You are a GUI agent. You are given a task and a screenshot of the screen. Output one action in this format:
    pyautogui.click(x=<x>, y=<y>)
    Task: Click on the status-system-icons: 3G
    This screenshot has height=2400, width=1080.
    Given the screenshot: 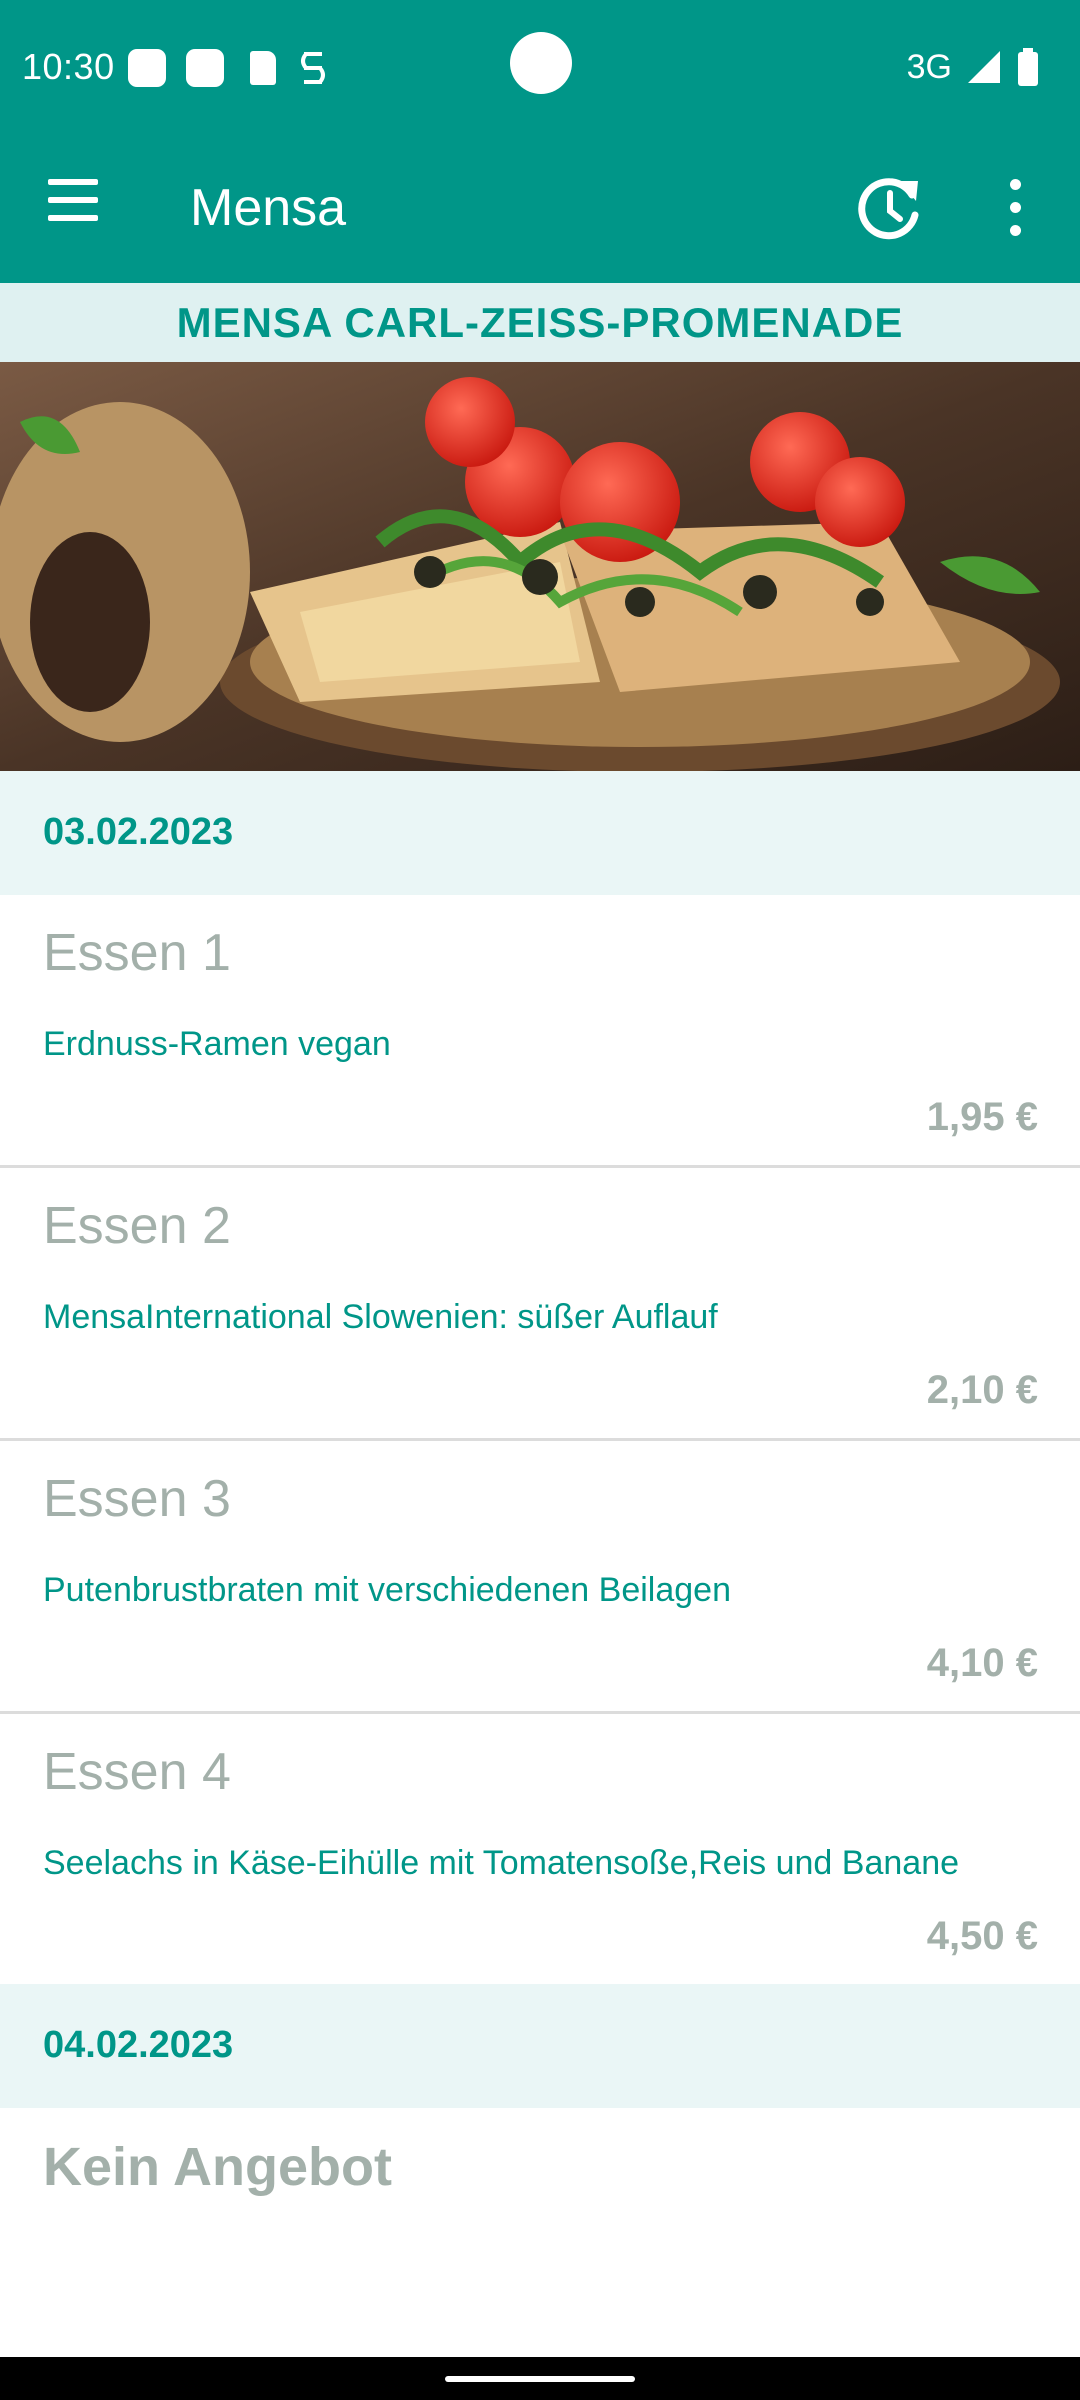 What is the action you would take?
    pyautogui.click(x=973, y=67)
    